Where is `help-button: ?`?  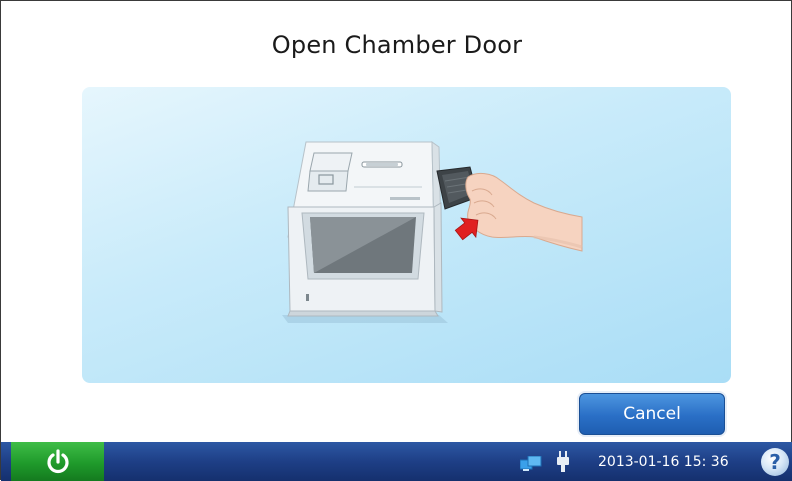
help-button: ? is located at coordinates (775, 462).